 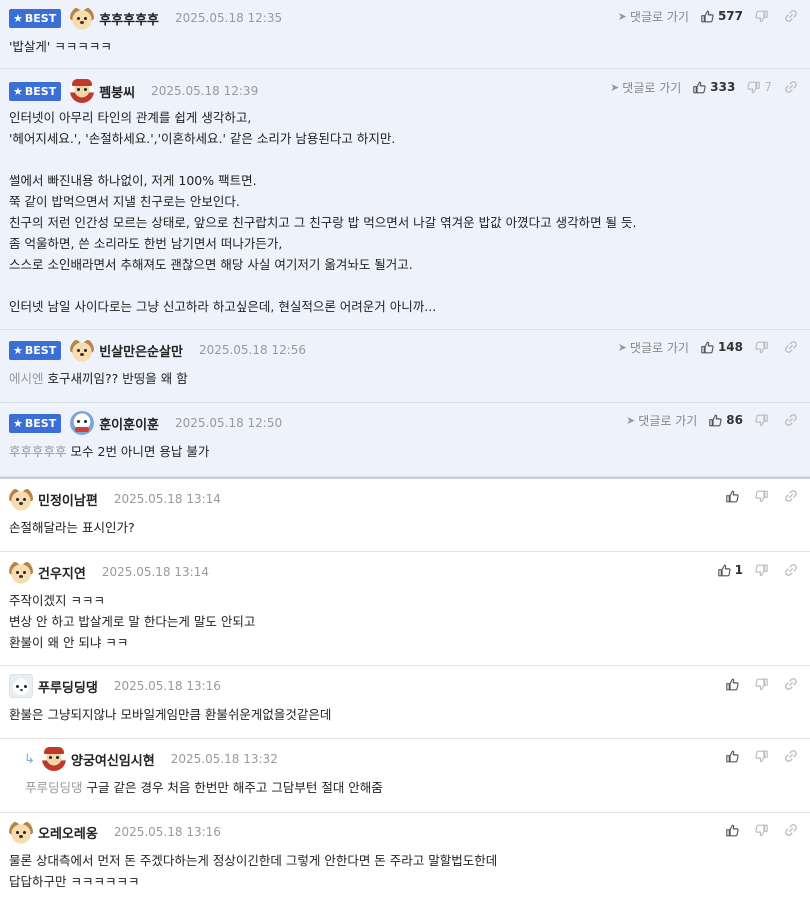 What do you see at coordinates (759, 87) in the screenshot?
I see `downvote-button: 7` at bounding box center [759, 87].